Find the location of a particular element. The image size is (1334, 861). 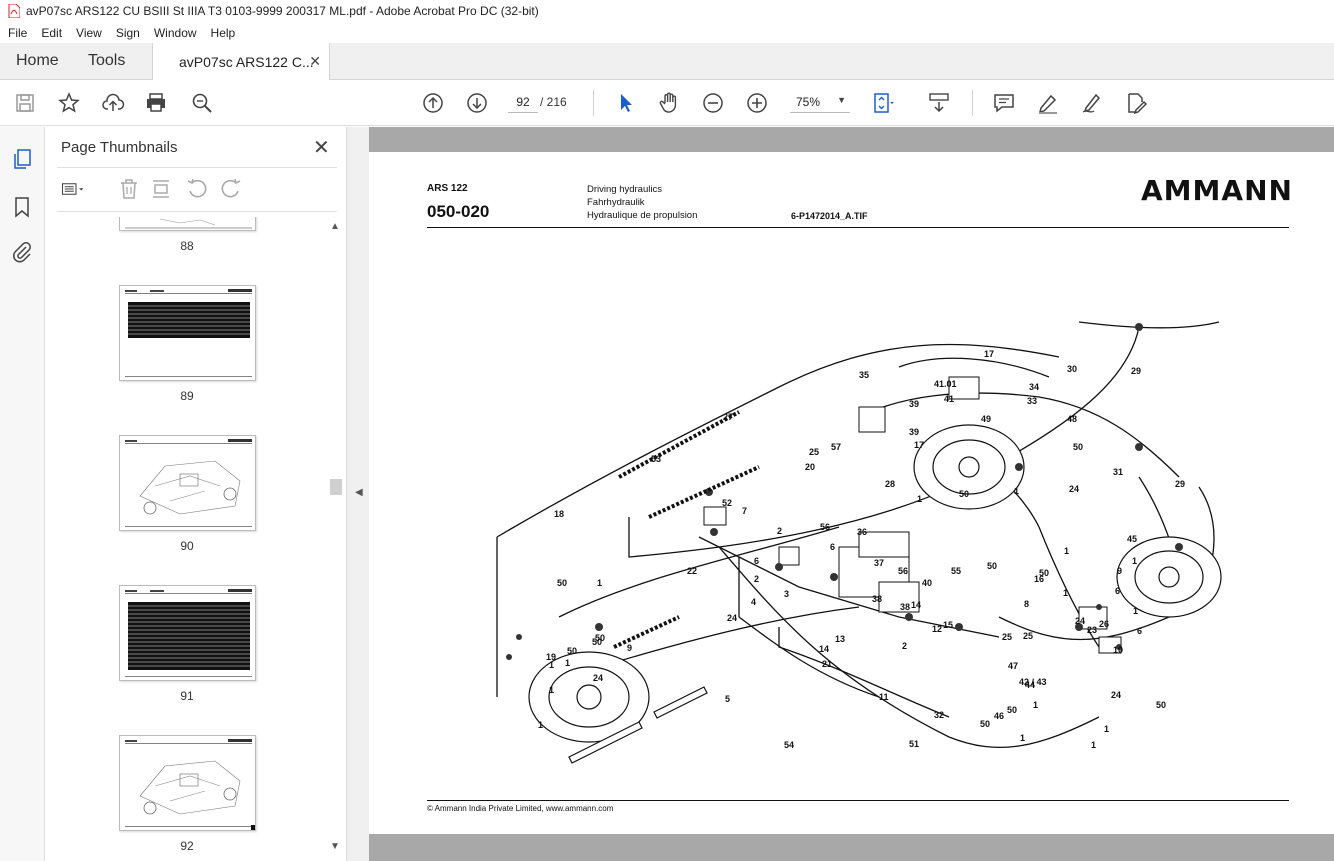

fill-sign-icon is located at coordinates (1136, 103).